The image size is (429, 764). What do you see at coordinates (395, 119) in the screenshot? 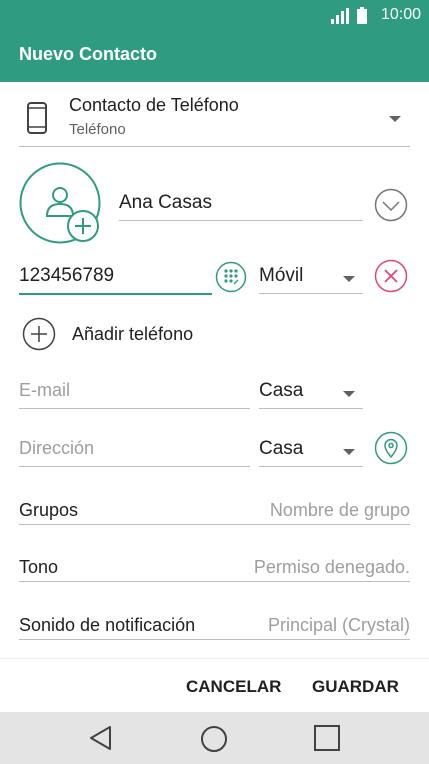
I see `account-dropdown-icon` at bounding box center [395, 119].